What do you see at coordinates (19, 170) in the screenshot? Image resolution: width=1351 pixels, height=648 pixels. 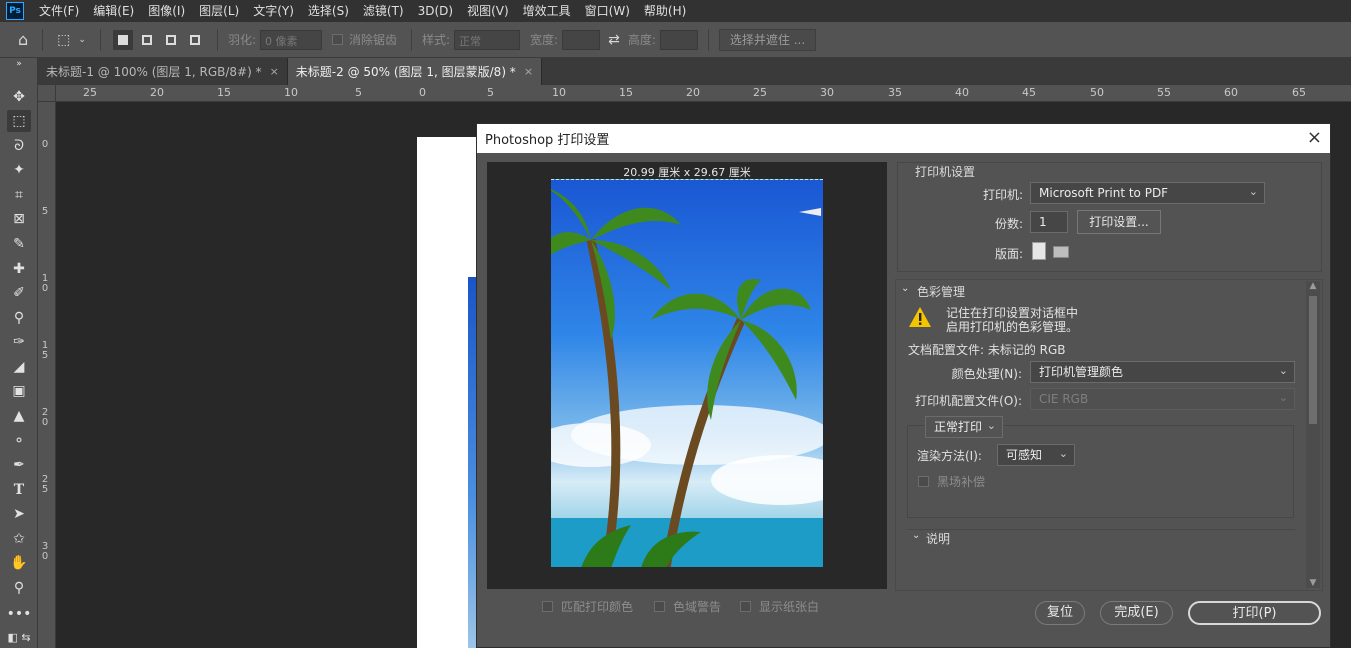 I see `magic-wand-tool-icon: ✦` at bounding box center [19, 170].